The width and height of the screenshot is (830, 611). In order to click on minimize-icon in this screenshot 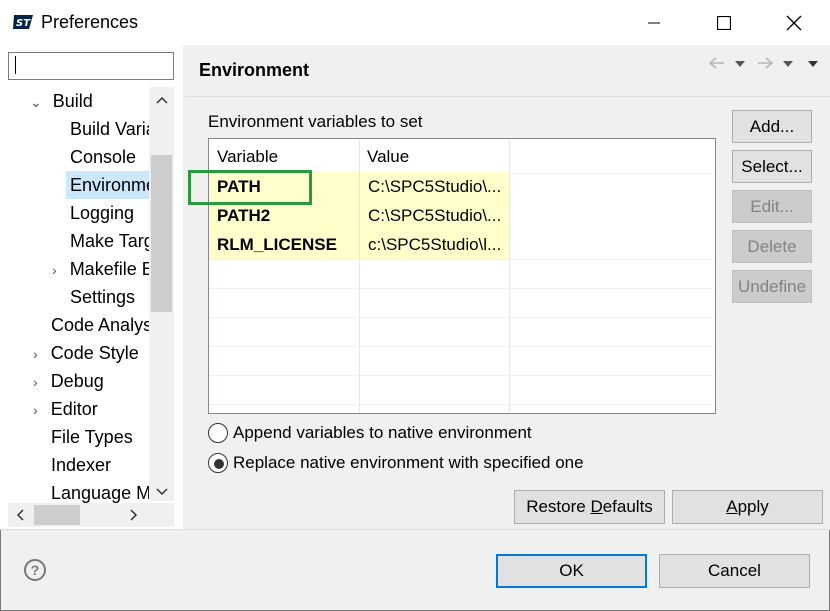, I will do `click(654, 22)`.